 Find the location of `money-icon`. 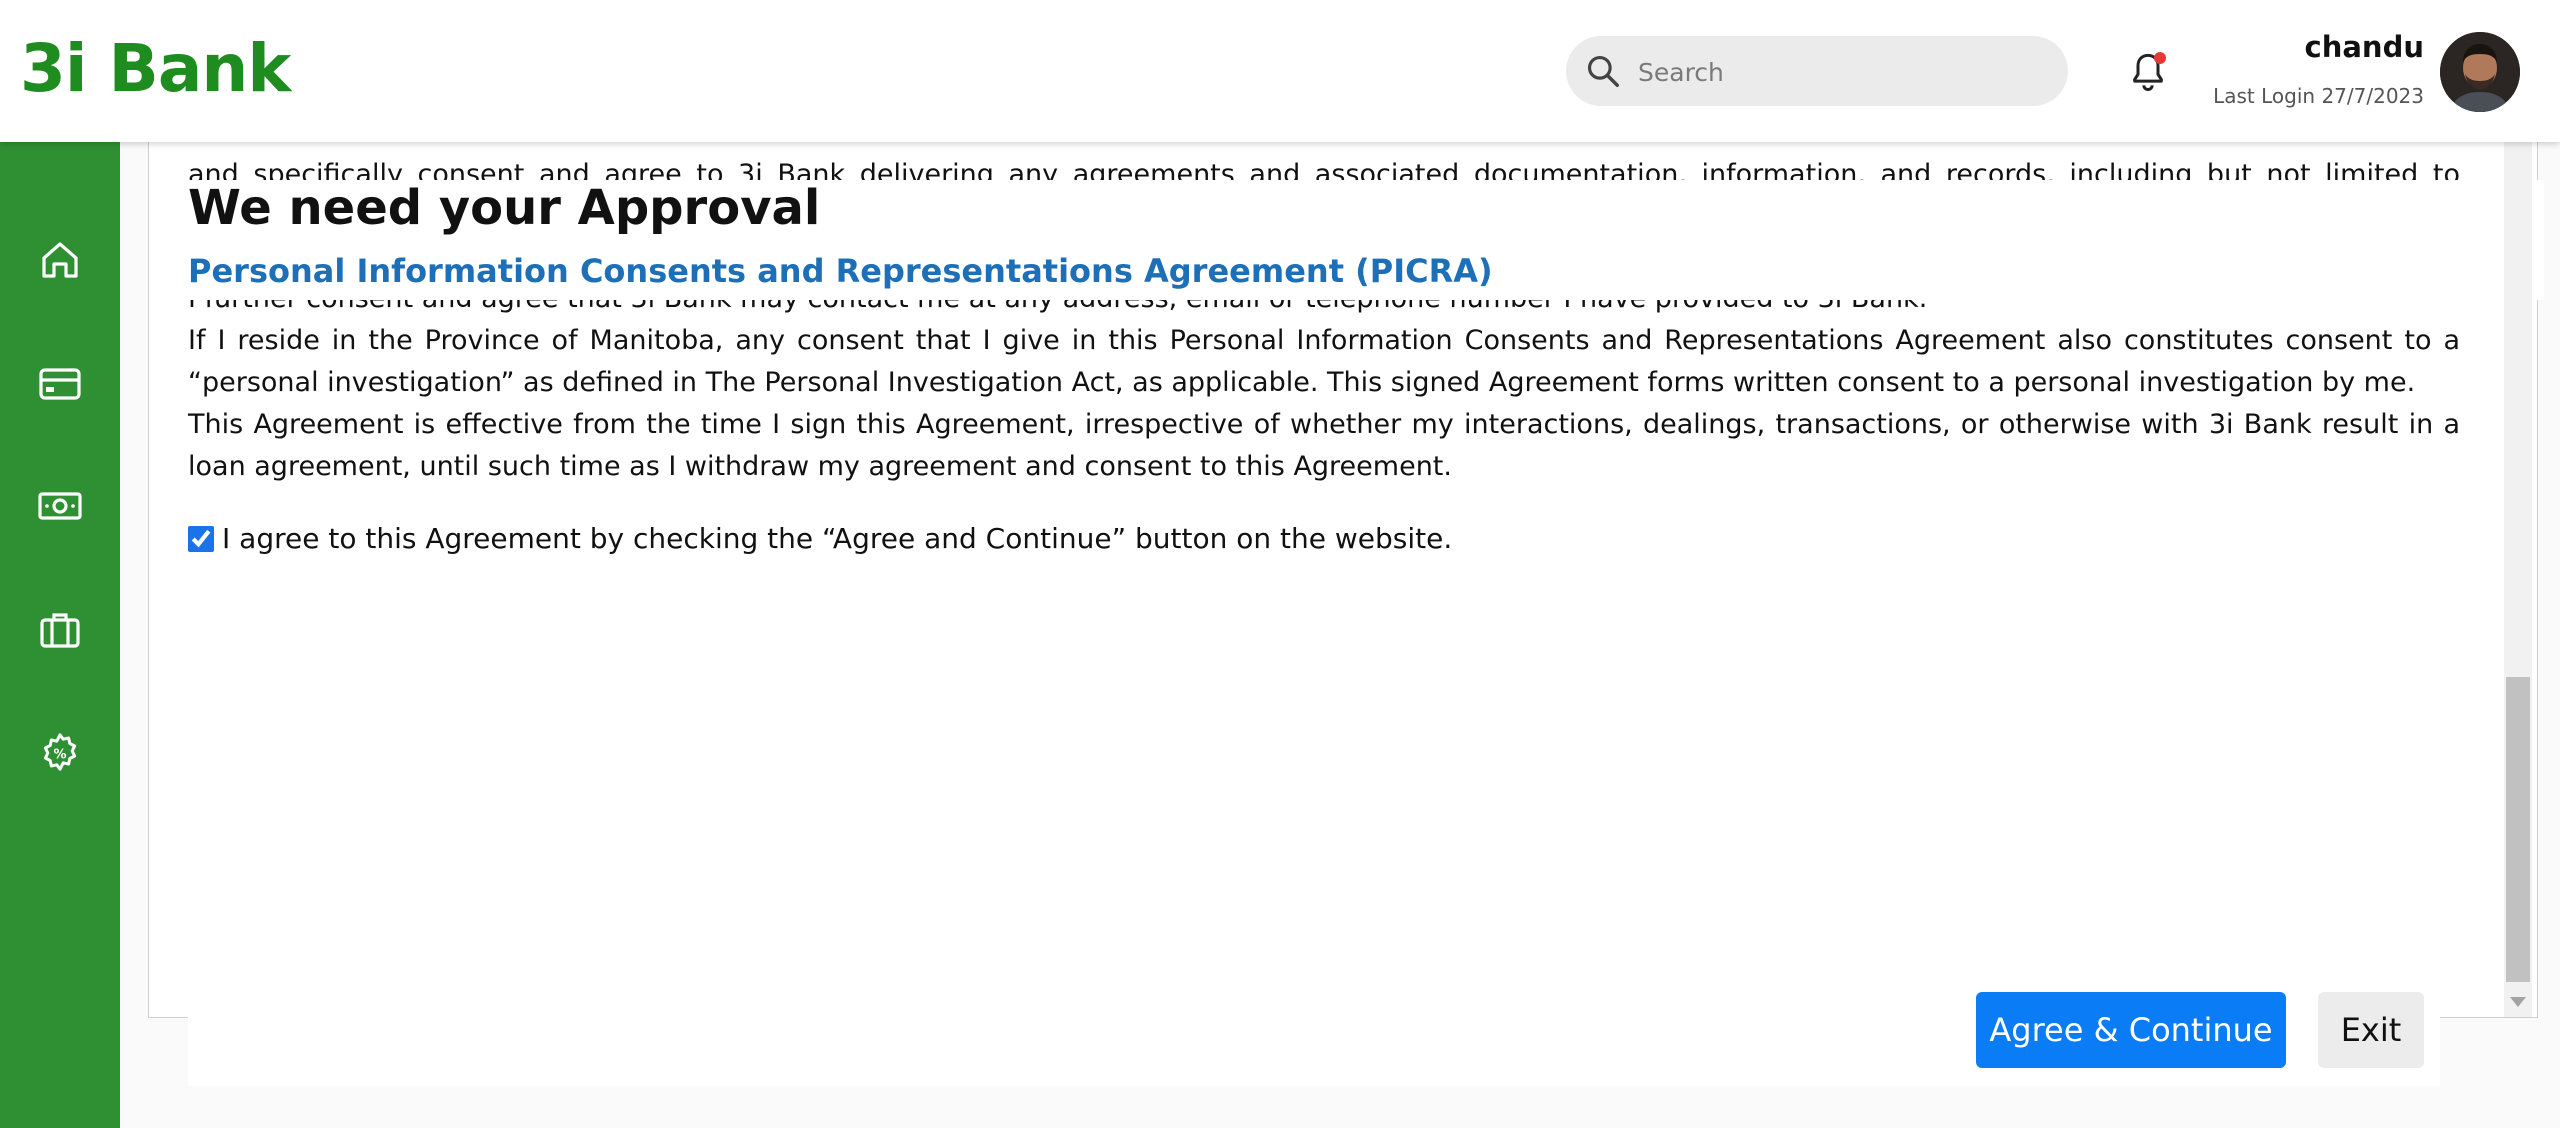

money-icon is located at coordinates (60, 506).